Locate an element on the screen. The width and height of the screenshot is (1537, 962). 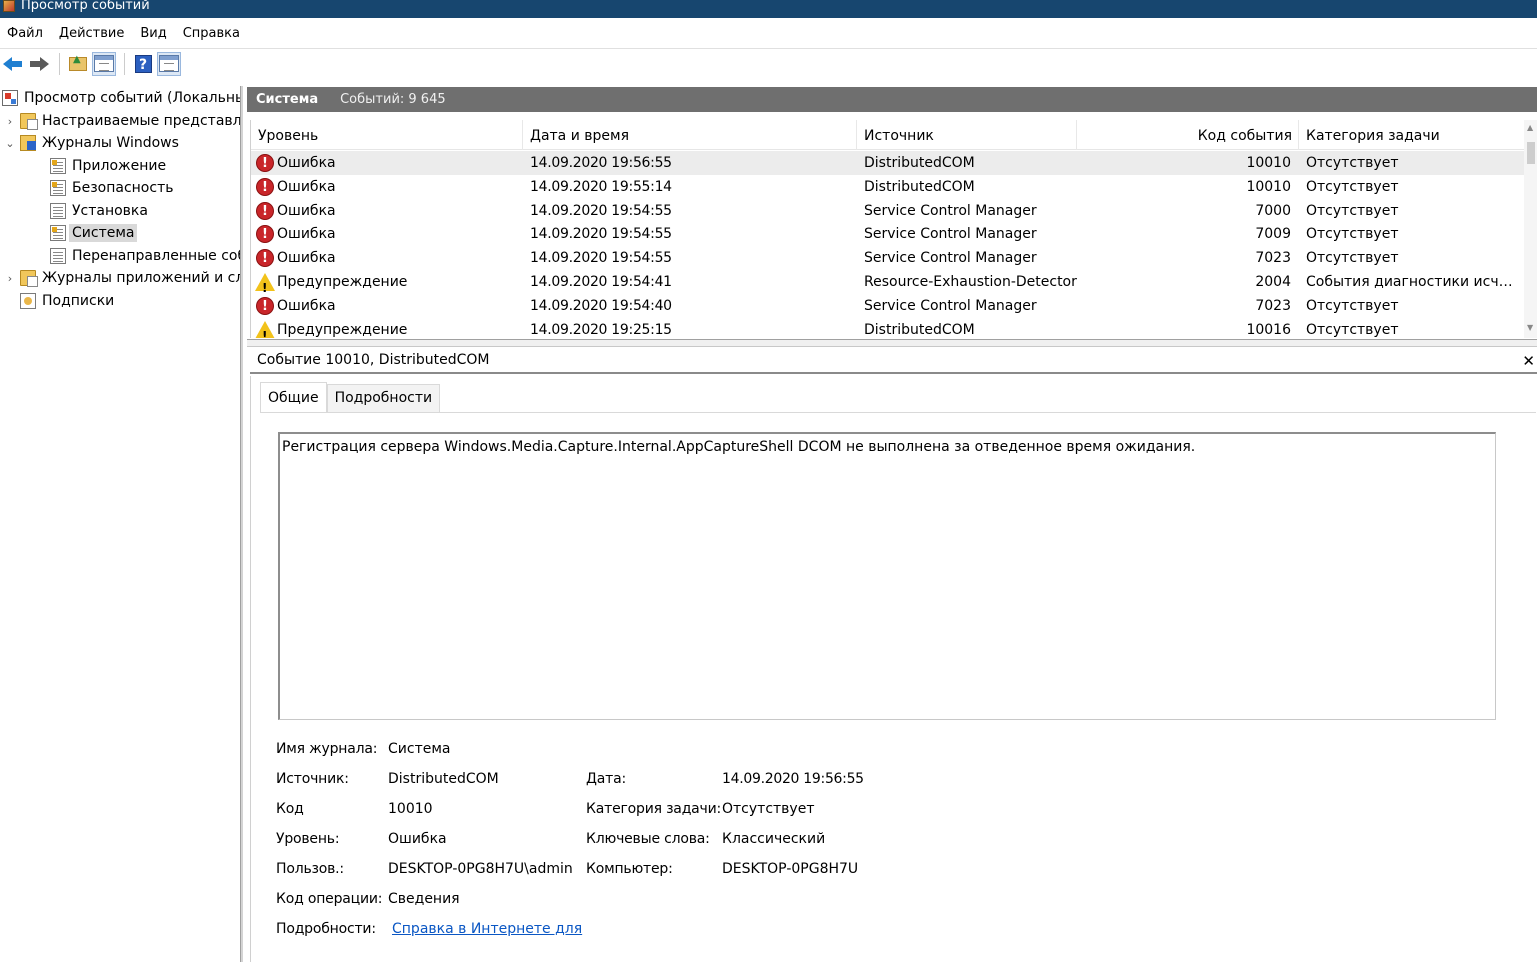
scroll-down-icon: ▼ is located at coordinates (1530, 327).